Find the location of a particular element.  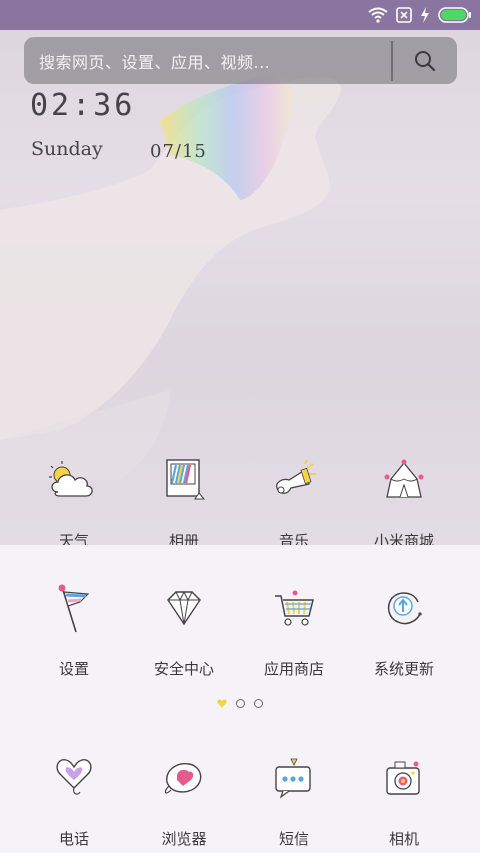

app-gallery: 相册 is located at coordinates (184, 500).